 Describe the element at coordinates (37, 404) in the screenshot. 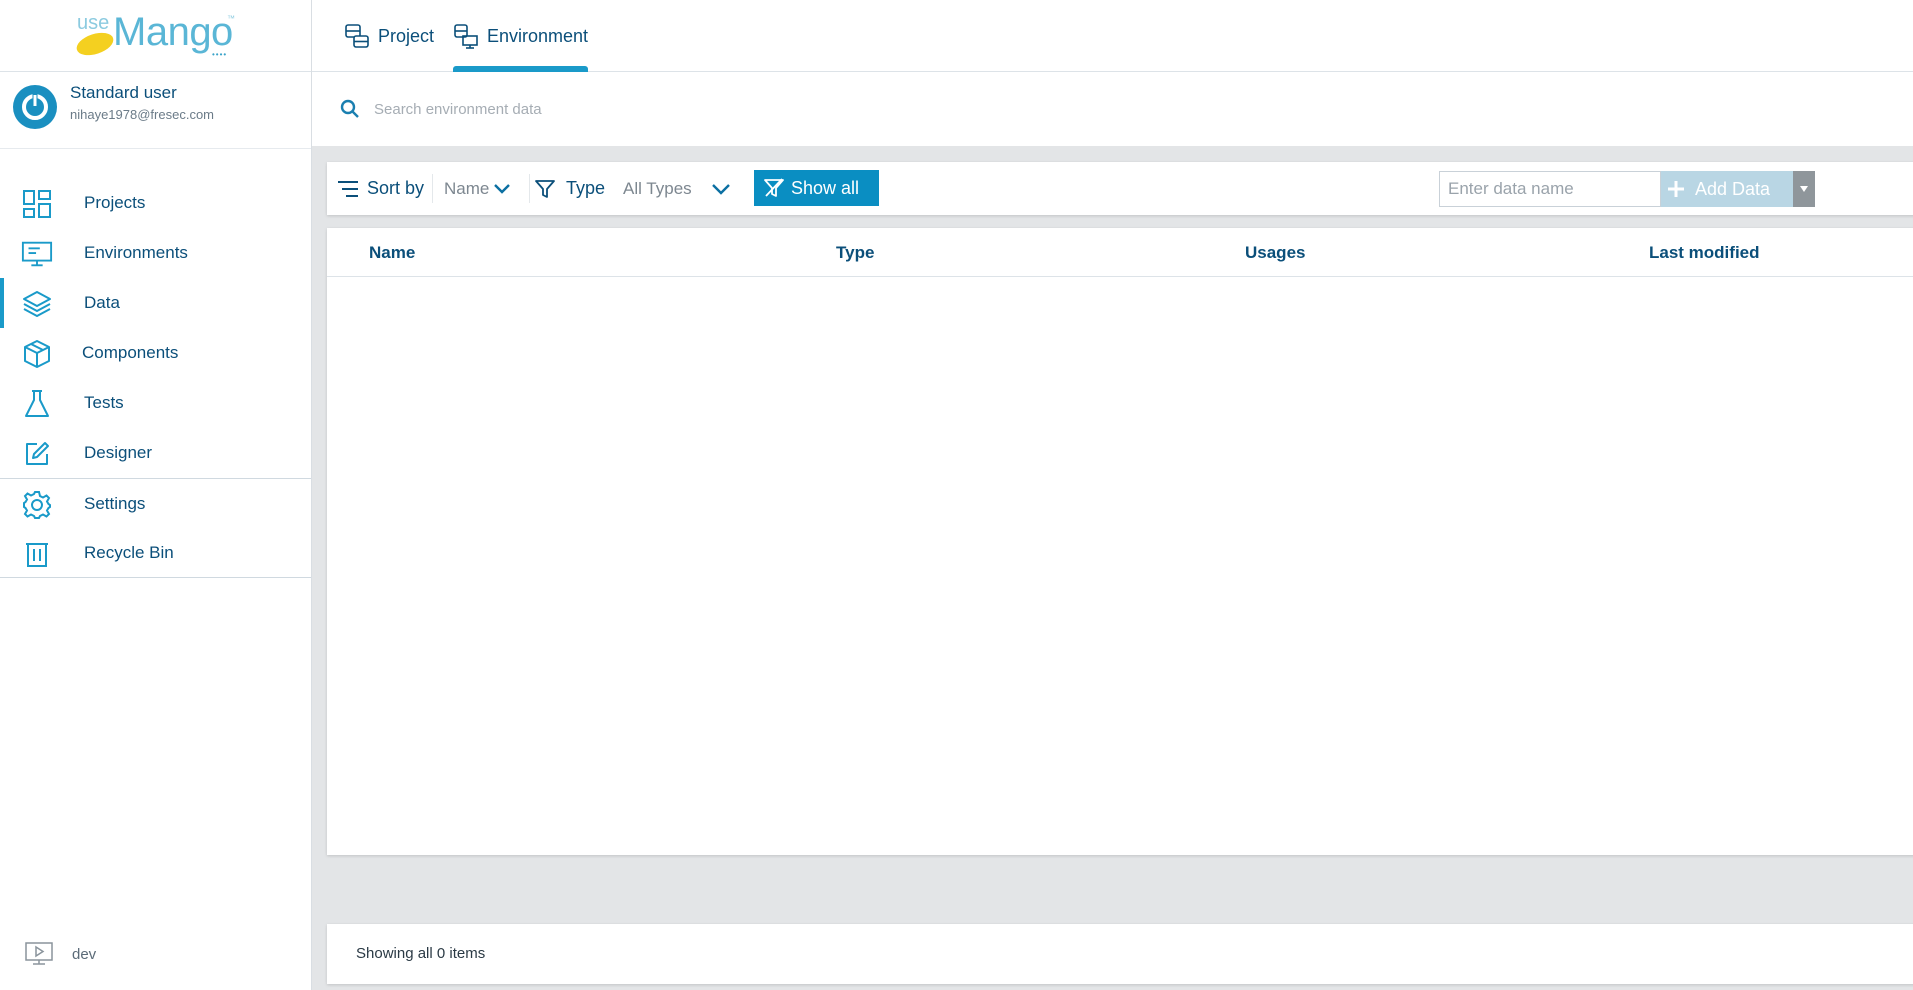

I see `flask-icon` at that location.